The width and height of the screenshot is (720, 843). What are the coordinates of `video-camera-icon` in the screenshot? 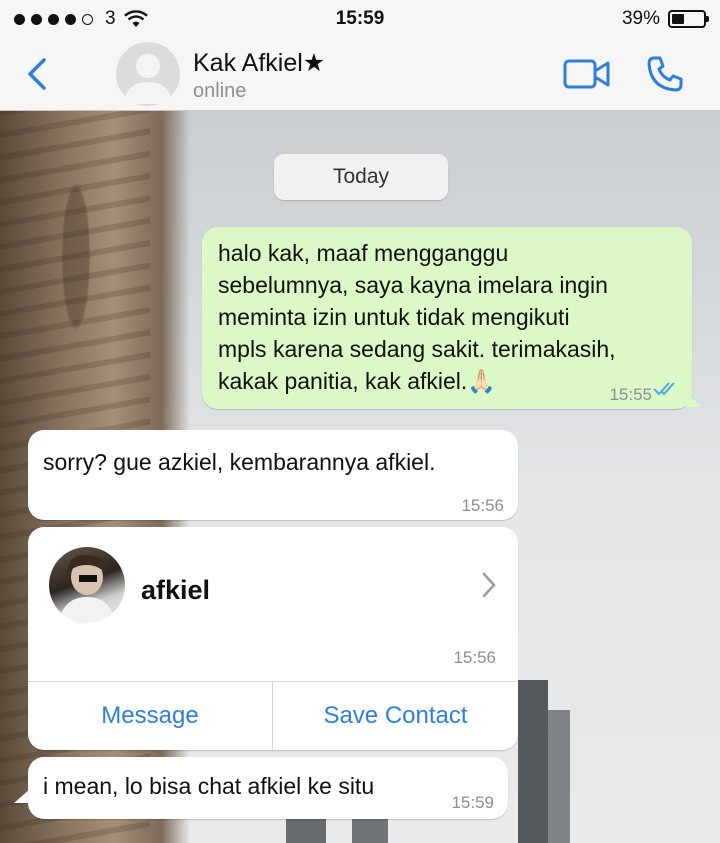 It's located at (586, 74).